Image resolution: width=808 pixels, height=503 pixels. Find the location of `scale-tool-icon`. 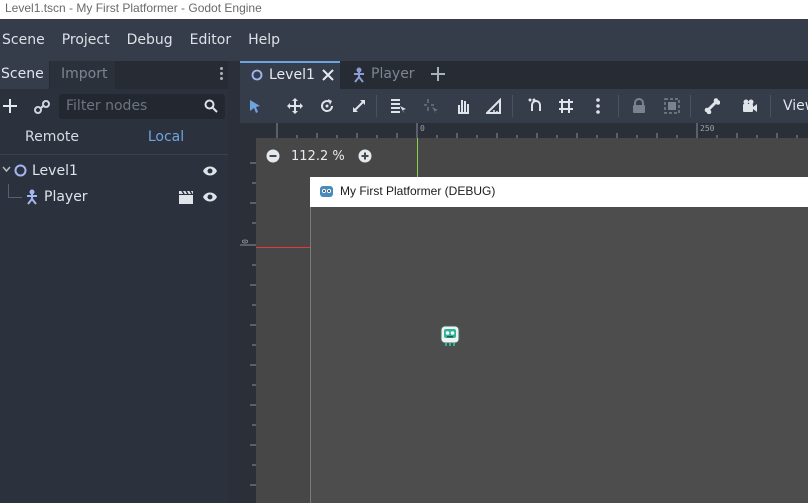

scale-tool-icon is located at coordinates (359, 106).